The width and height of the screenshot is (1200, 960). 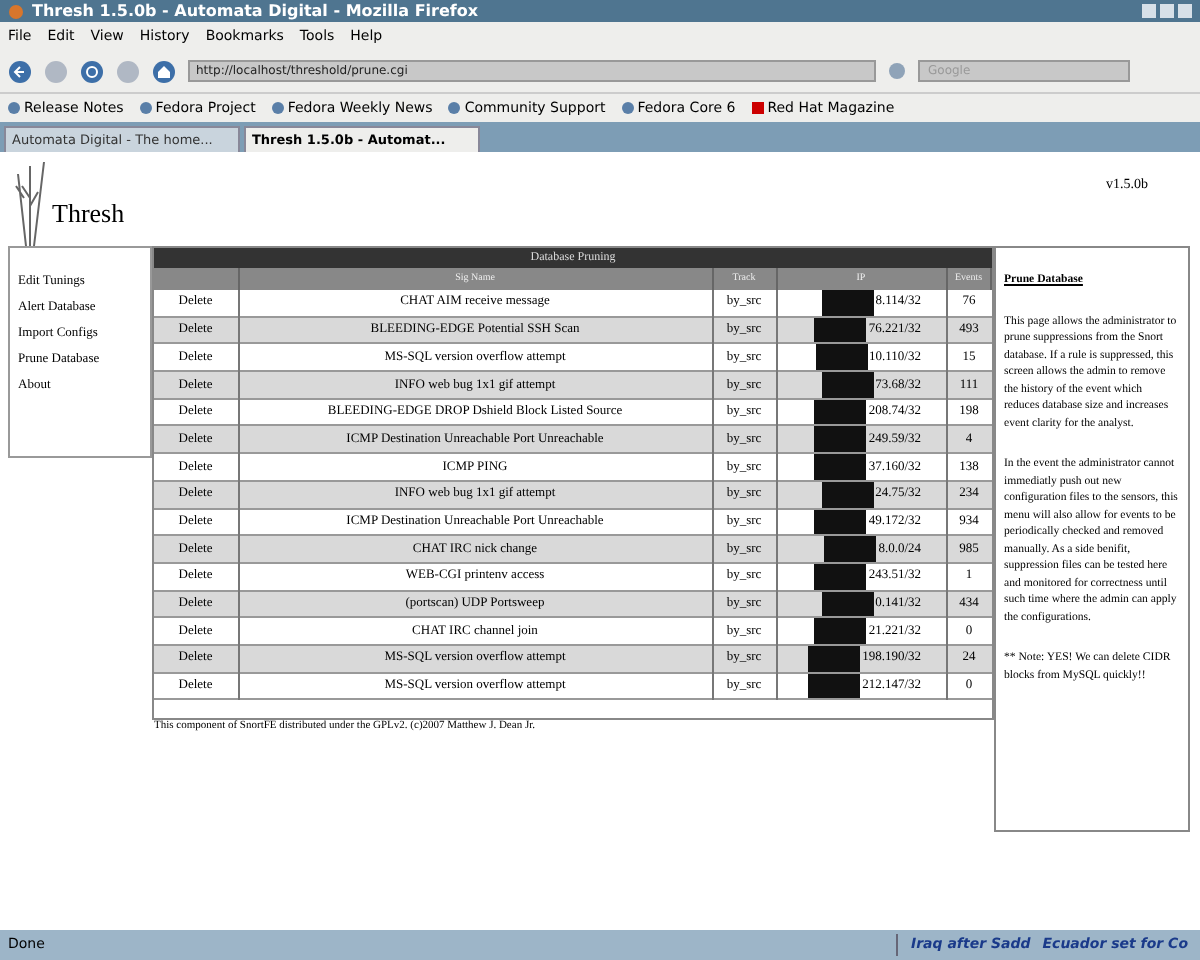 I want to click on back-icon, so click(x=20, y=71).